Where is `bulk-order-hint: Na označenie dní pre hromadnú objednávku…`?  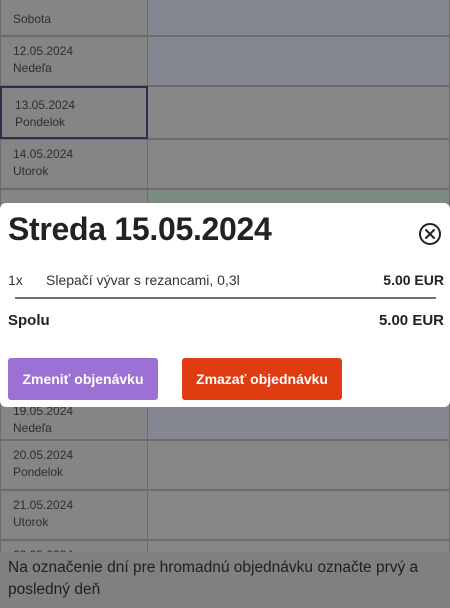
bulk-order-hint: Na označenie dní pre hromadnú objednávku… is located at coordinates (225, 580).